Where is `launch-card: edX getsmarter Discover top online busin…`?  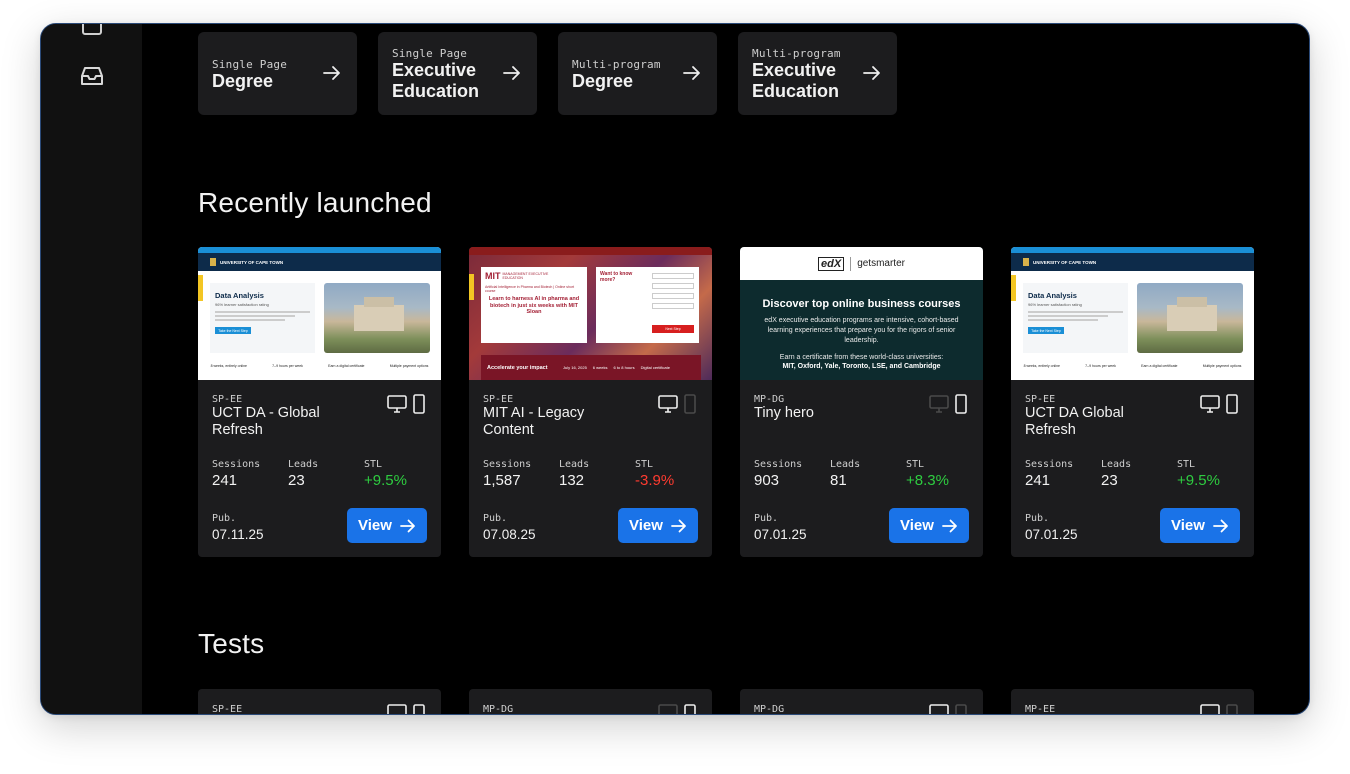
launch-card: edX getsmarter Discover top online busin… is located at coordinates (861, 402).